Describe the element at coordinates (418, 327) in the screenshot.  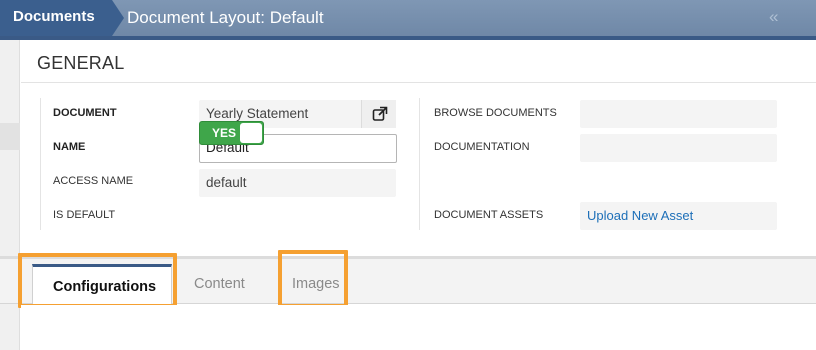
I see `tab-content-area` at that location.